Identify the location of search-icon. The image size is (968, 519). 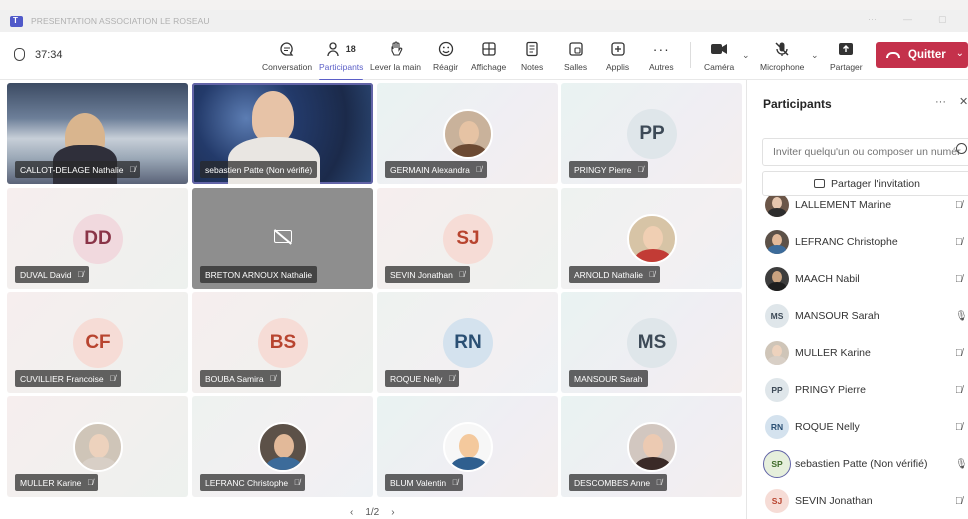
(961, 148).